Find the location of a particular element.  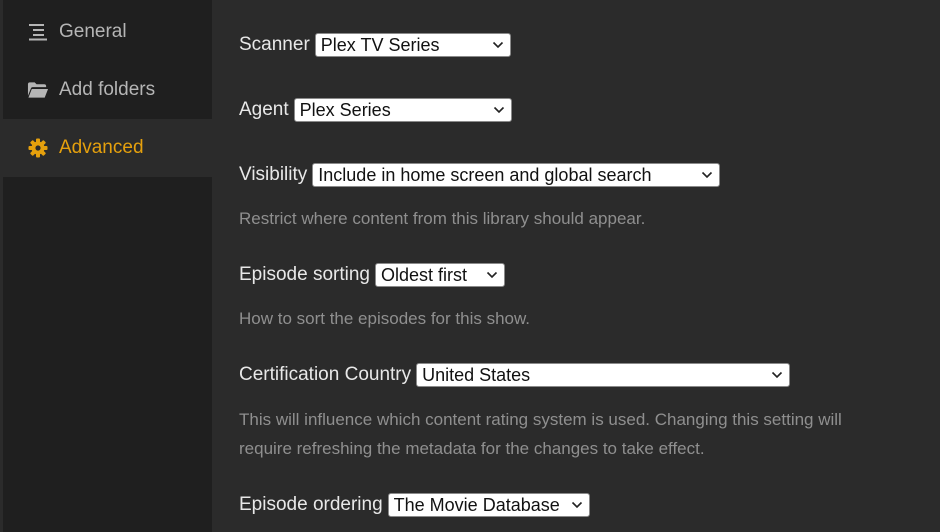

sidebar-item-add-folders: Add folders is located at coordinates (107, 90).